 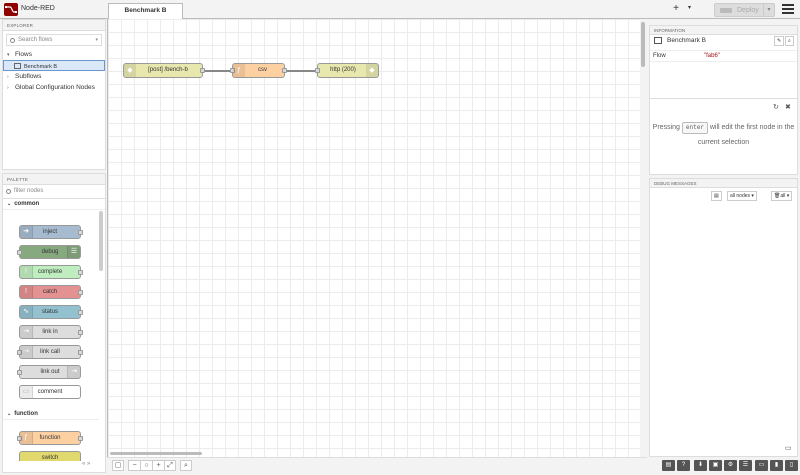 I want to click on main-menu-button, so click(x=788, y=9).